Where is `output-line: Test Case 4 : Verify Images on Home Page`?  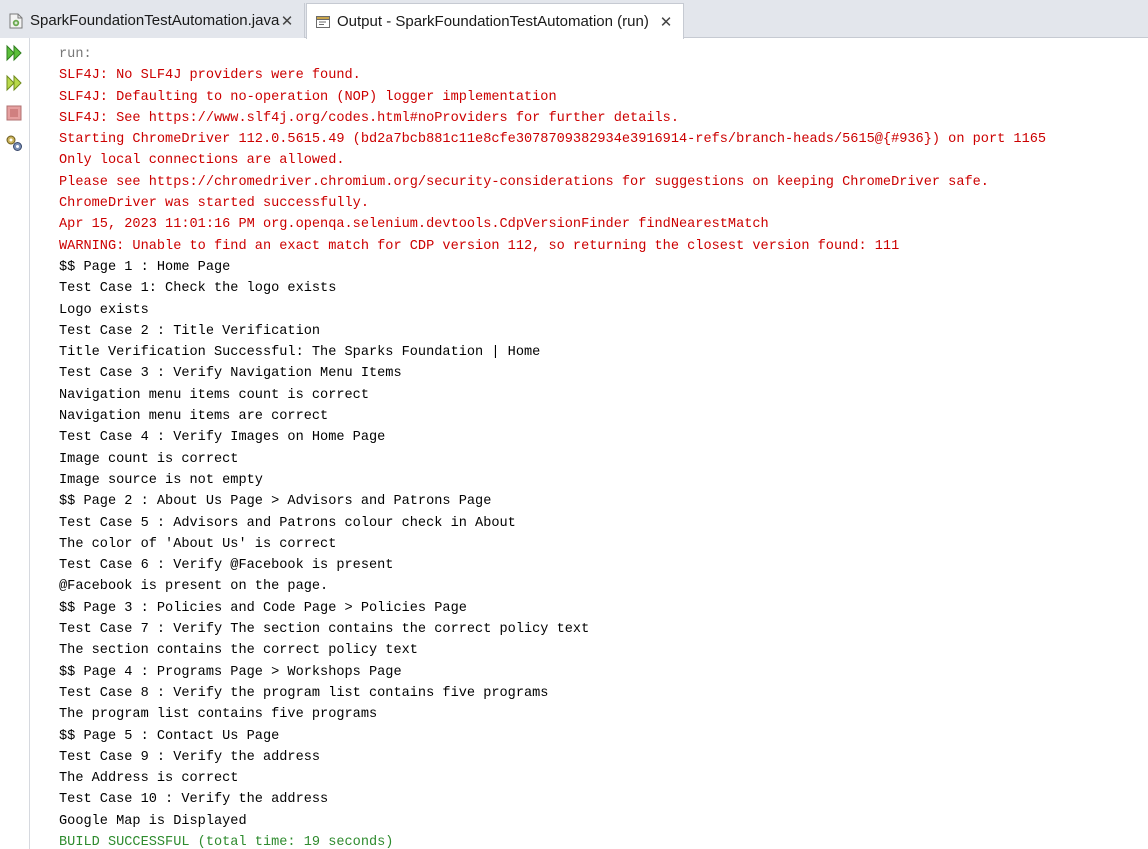
output-line: Test Case 4 : Verify Images on Home Page is located at coordinates (222, 438).